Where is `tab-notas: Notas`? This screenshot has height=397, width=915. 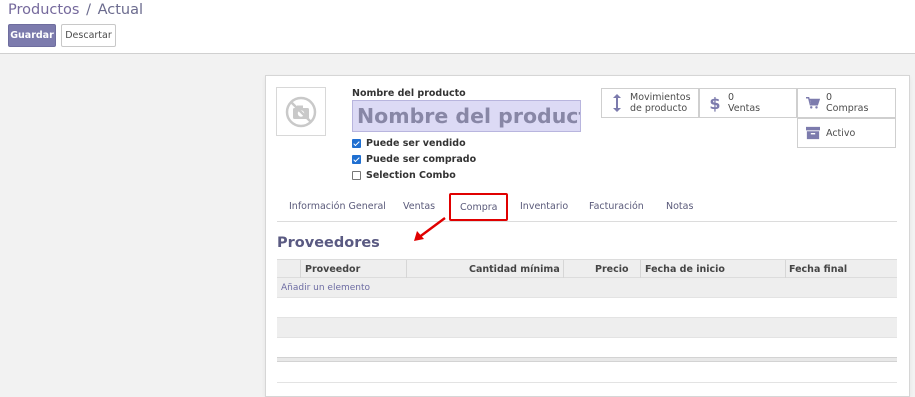 tab-notas: Notas is located at coordinates (679, 206).